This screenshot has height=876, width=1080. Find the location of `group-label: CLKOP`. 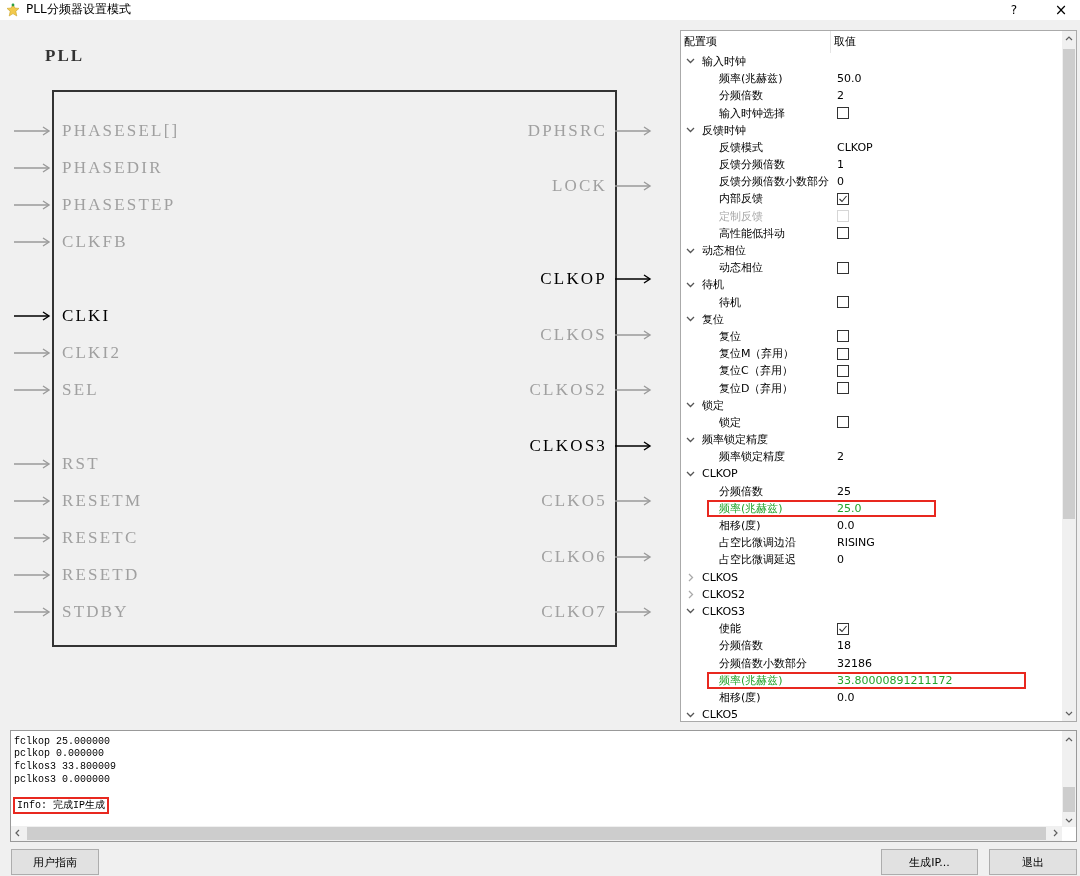

group-label: CLKOP is located at coordinates (720, 474).